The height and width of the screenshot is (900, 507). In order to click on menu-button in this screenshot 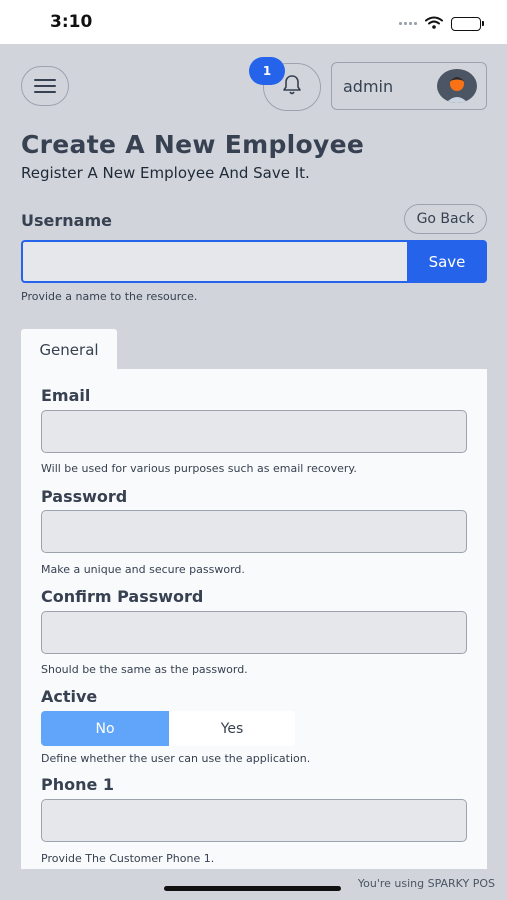, I will do `click(45, 86)`.